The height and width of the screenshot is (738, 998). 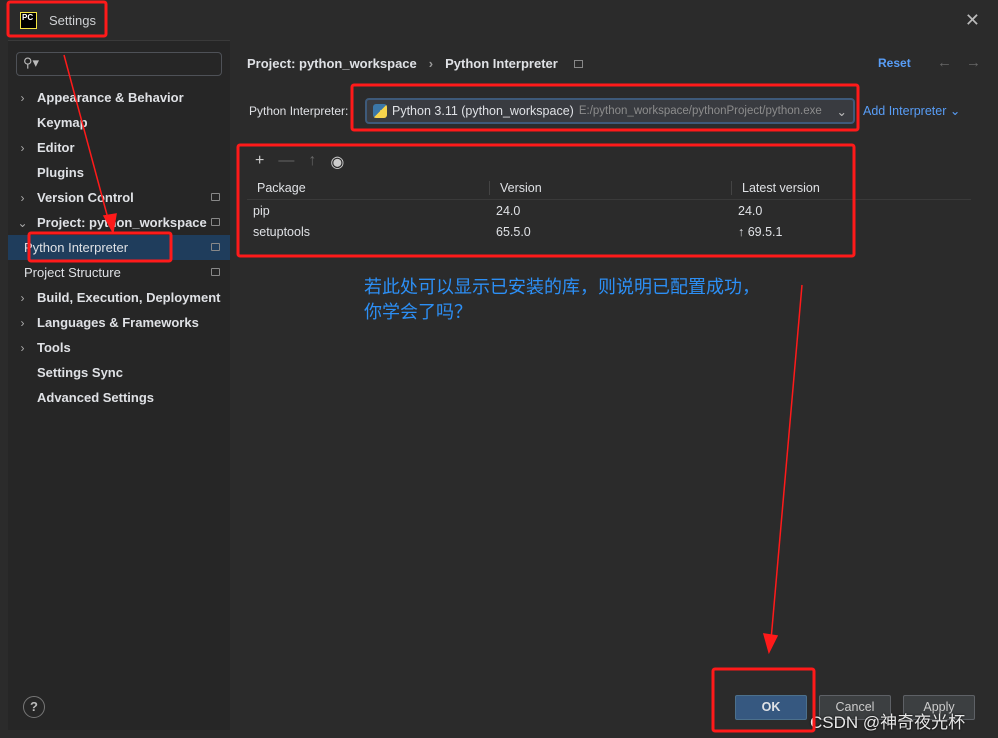 I want to click on sidebar-item-label: Build, Execution, Deployment, so click(x=129, y=297).